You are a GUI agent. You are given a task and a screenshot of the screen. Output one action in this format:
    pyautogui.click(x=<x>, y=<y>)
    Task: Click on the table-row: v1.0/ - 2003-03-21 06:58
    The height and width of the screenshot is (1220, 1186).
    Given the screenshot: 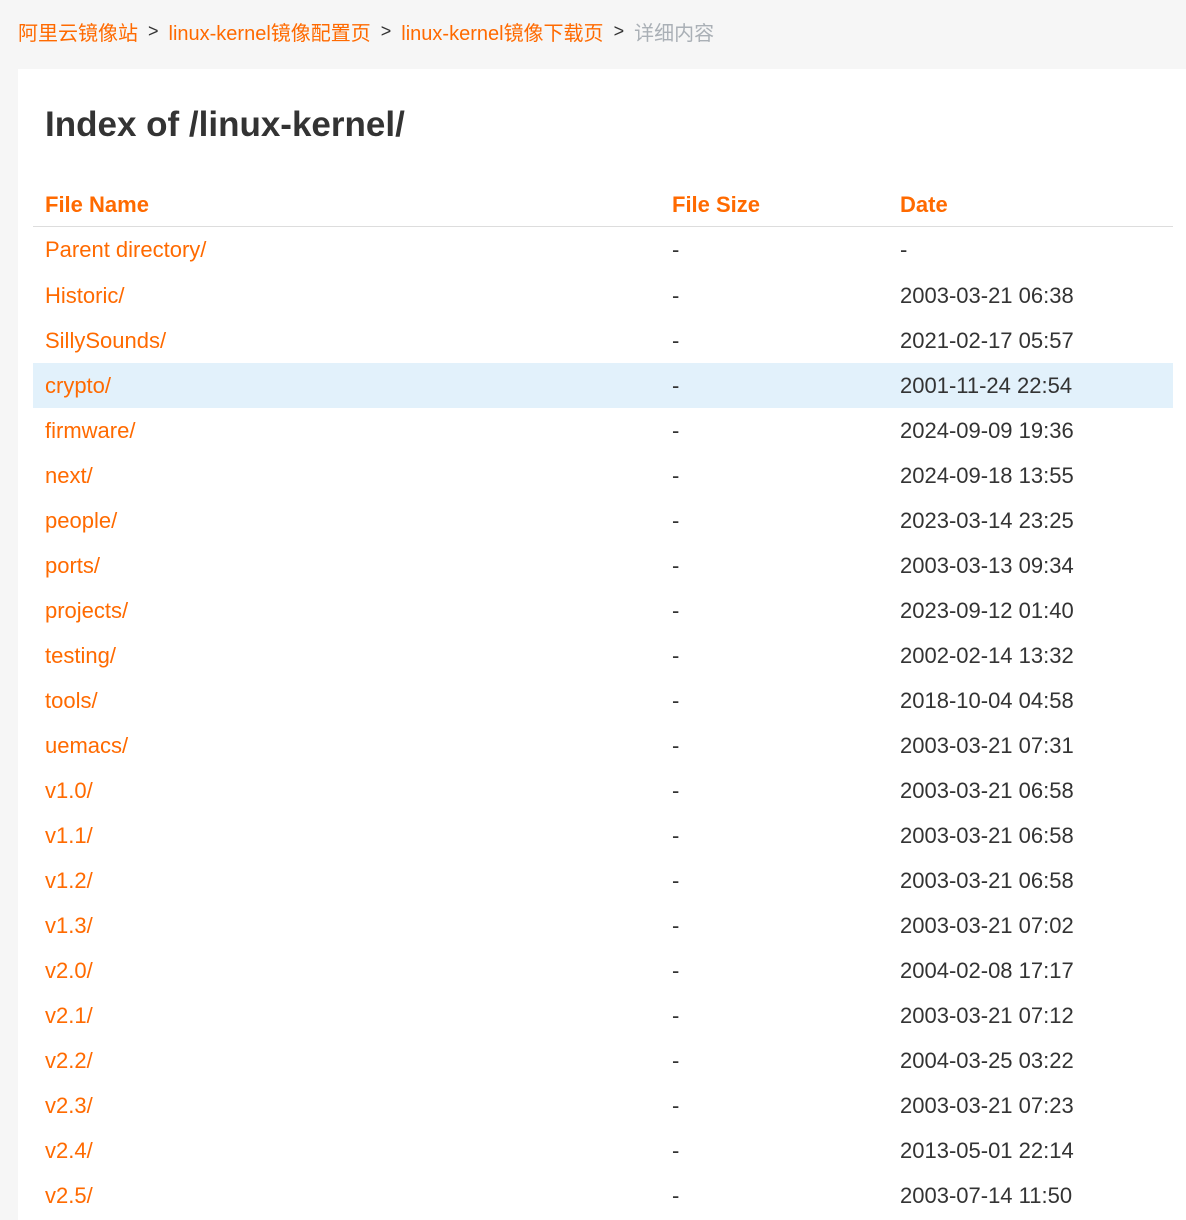 What is the action you would take?
    pyautogui.click(x=603, y=790)
    